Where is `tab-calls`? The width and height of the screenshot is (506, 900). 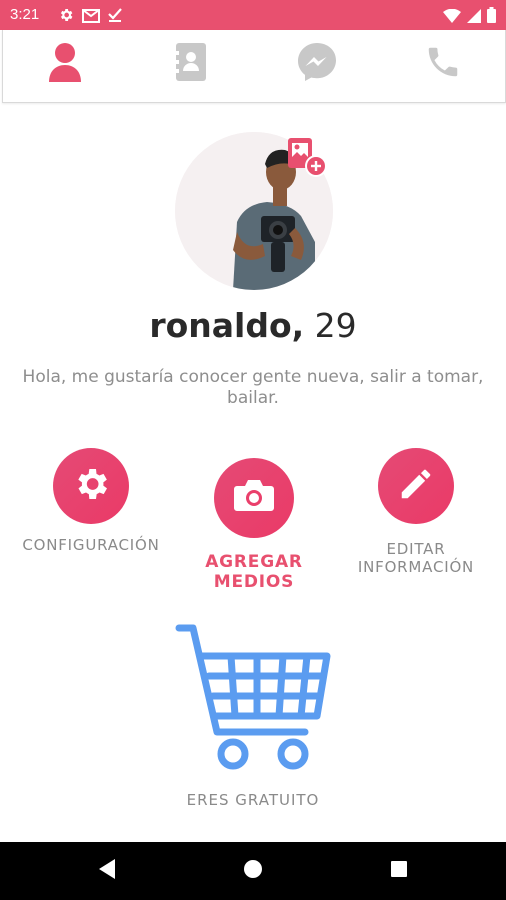
tab-calls is located at coordinates (443, 64).